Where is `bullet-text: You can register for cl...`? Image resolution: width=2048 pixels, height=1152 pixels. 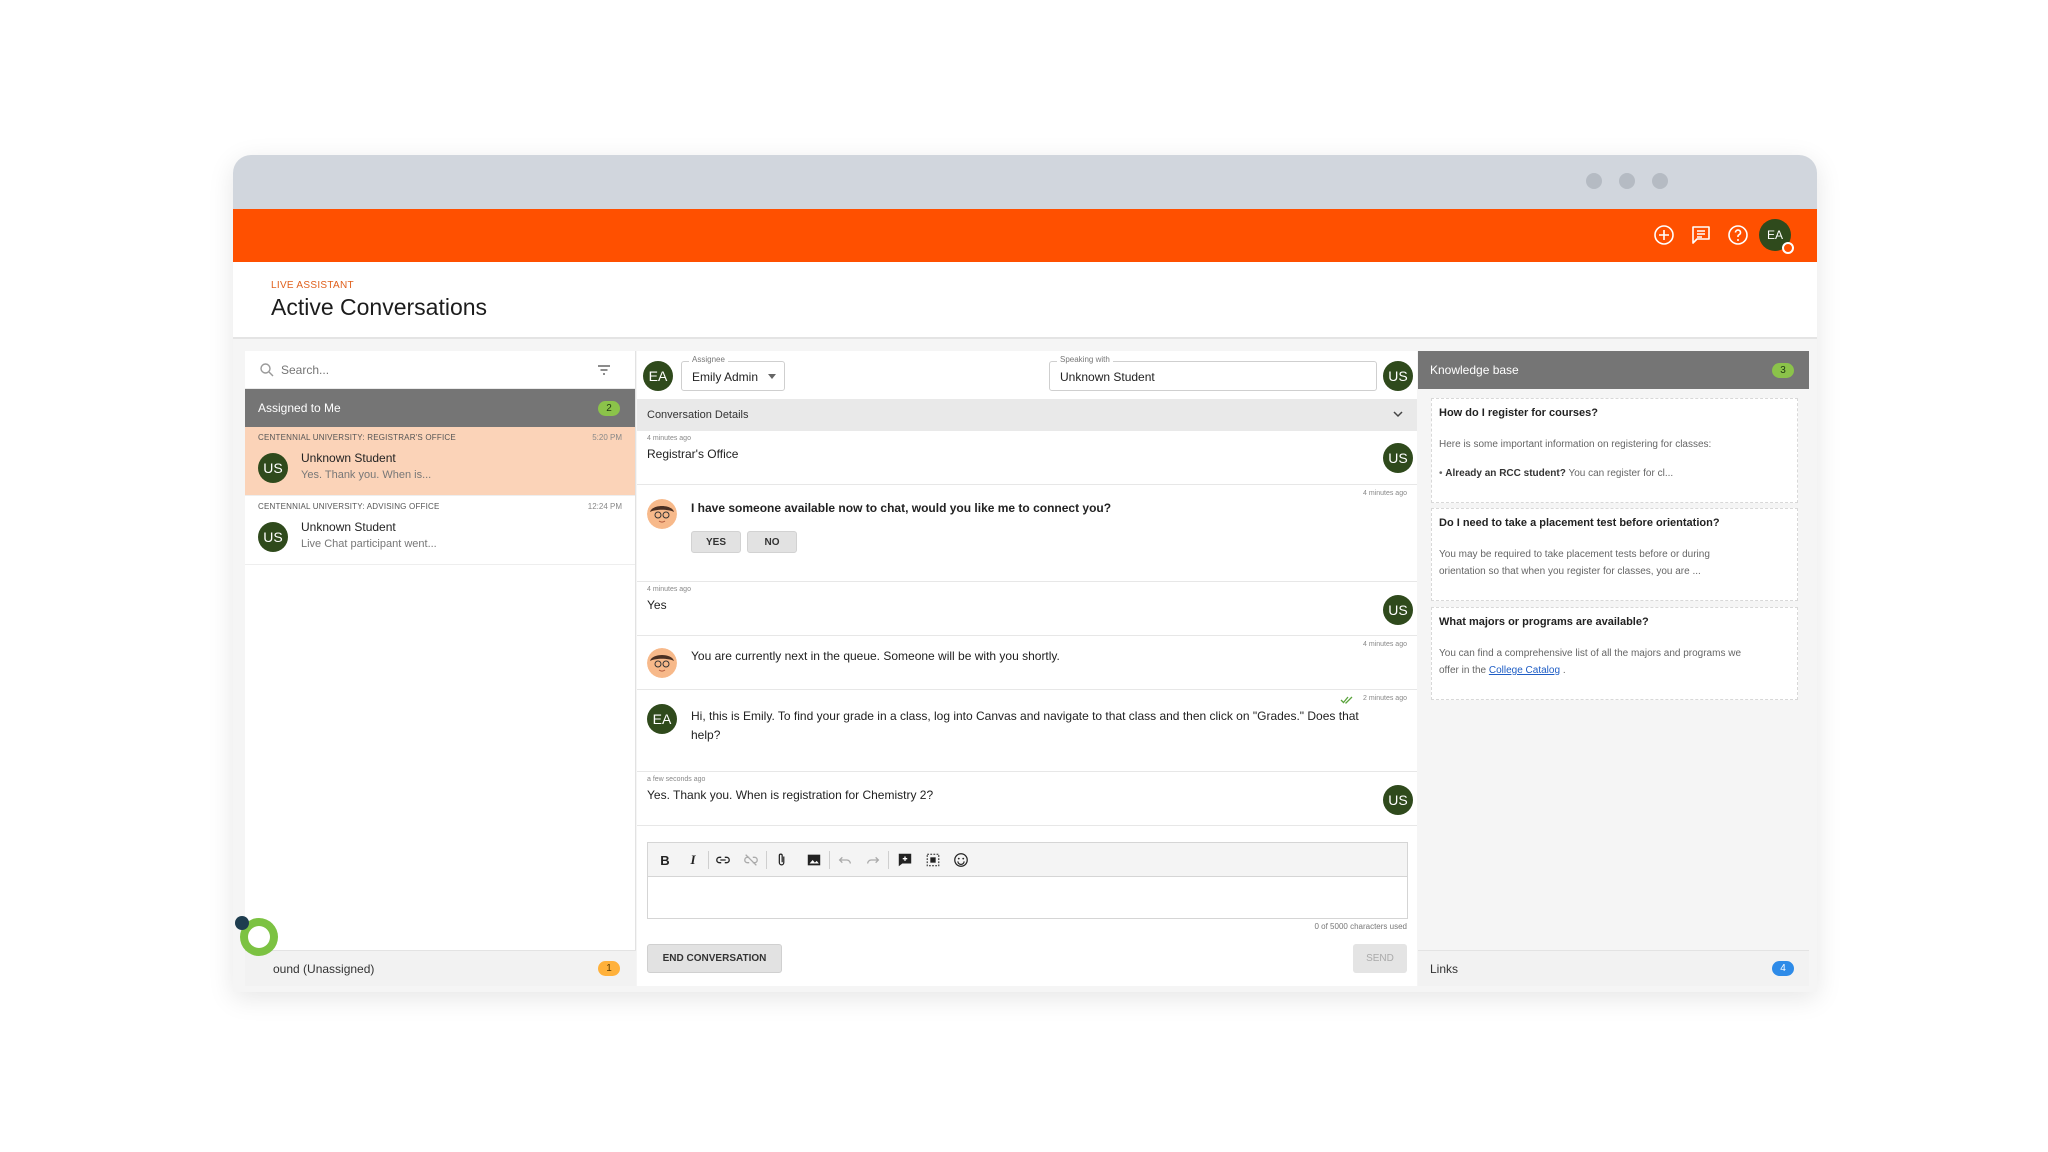 bullet-text: You can register for cl... is located at coordinates (1621, 473).